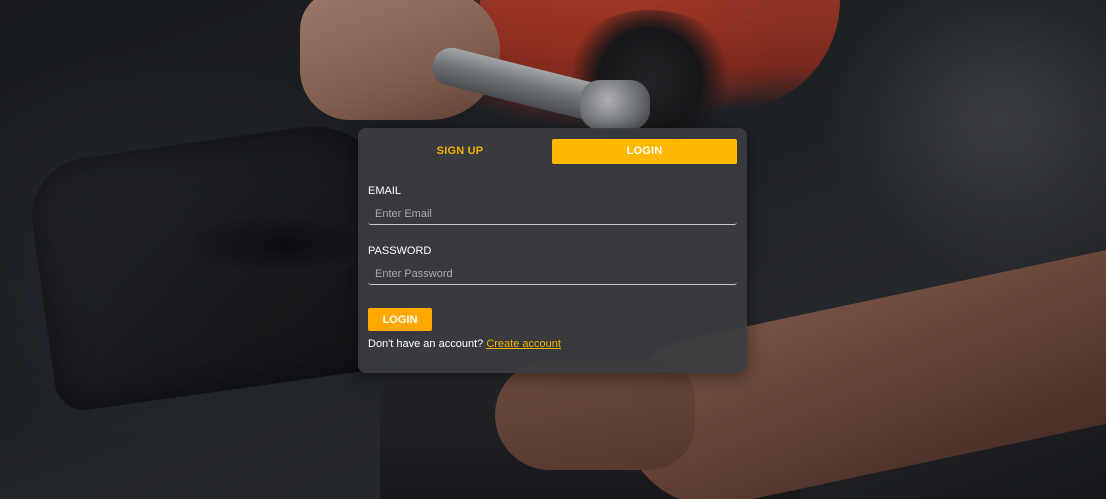 The width and height of the screenshot is (1106, 499). I want to click on email-input, so click(552, 214).